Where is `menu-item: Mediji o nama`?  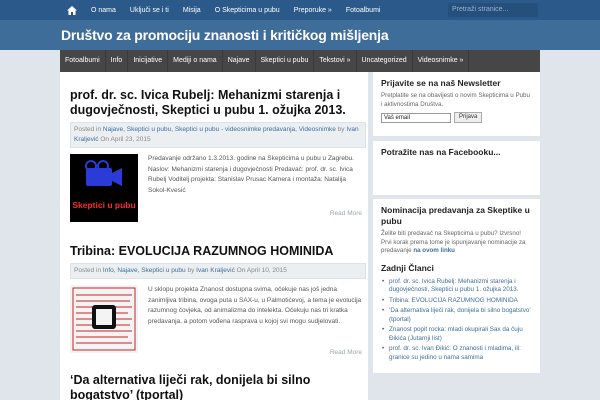
menu-item: Mediji o nama is located at coordinates (195, 61).